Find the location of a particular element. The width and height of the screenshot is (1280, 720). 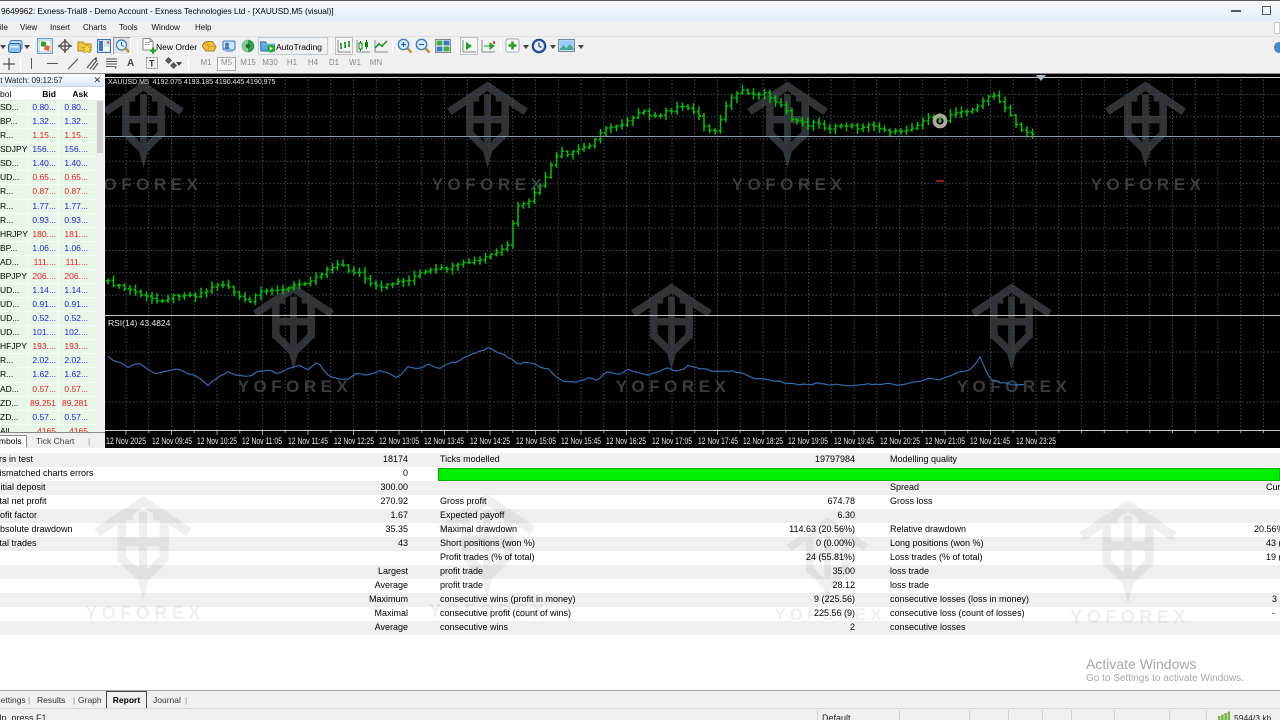

svg-text: 12 Nov 2025 is located at coordinates (126, 441).